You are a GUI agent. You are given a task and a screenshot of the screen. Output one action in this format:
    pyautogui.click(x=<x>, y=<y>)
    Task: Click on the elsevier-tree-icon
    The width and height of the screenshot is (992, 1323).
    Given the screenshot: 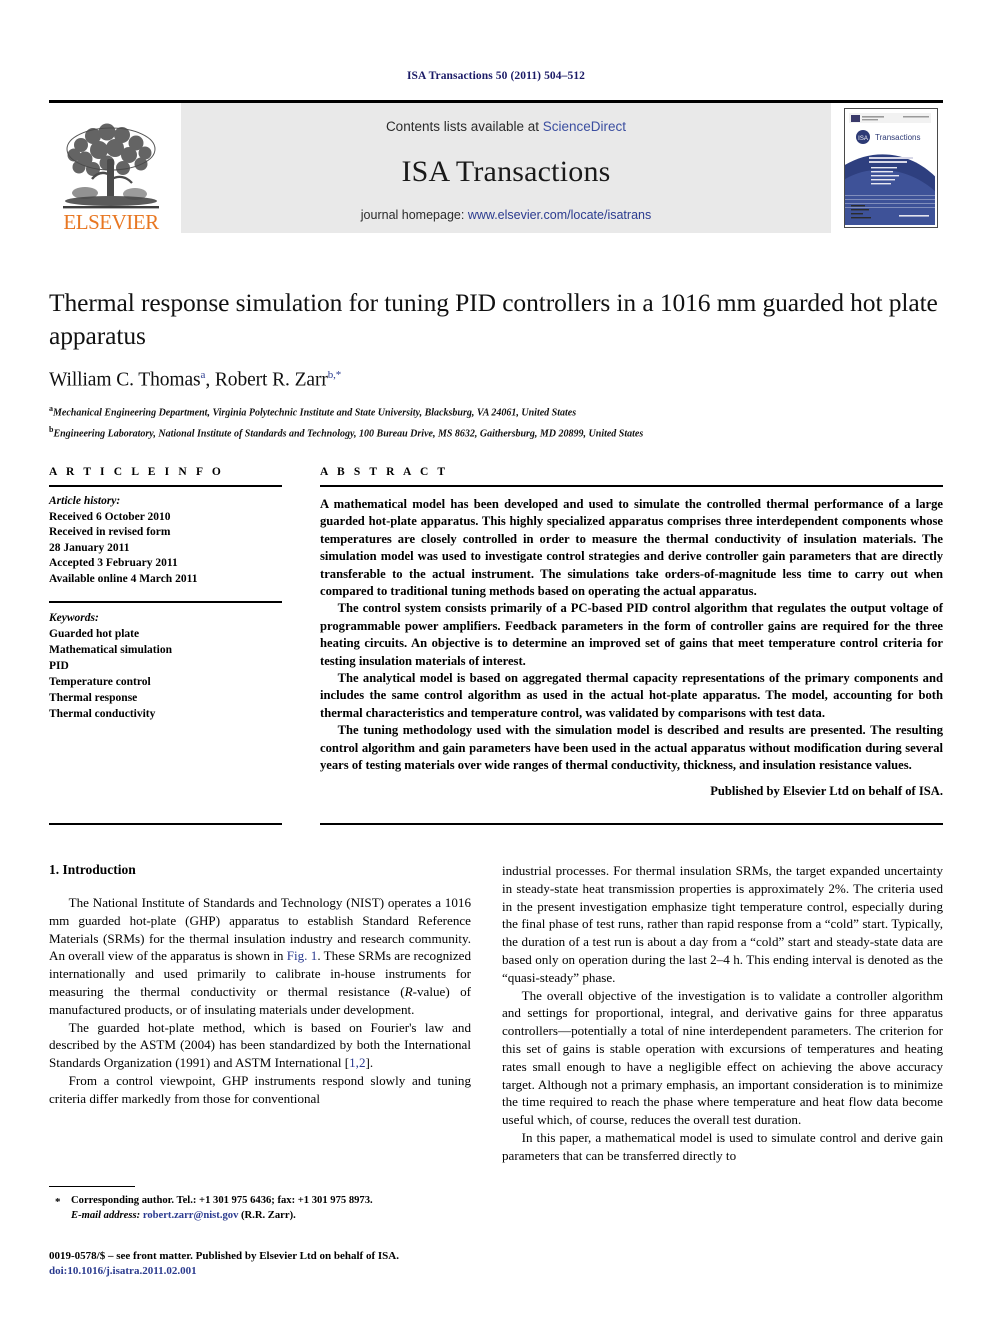 What is the action you would take?
    pyautogui.click(x=111, y=166)
    